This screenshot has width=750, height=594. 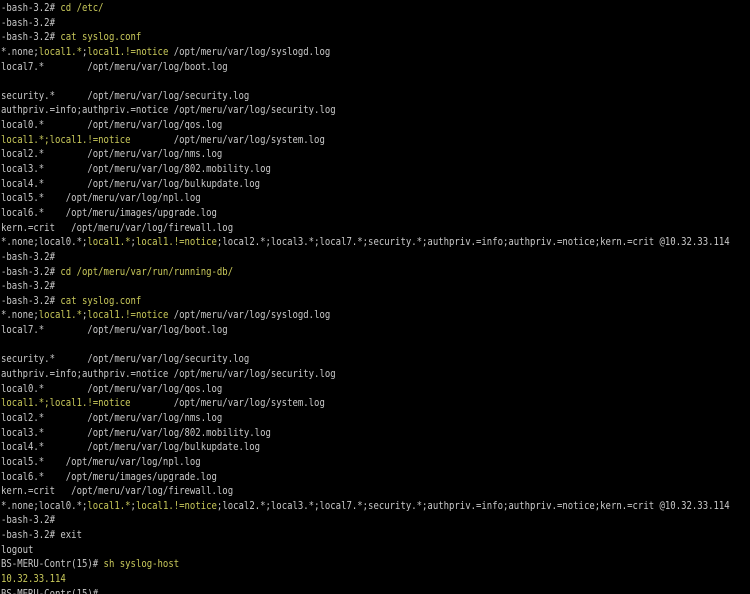 What do you see at coordinates (147, 272) in the screenshot?
I see `highlighted-text: cd /opt/meru/var/run/running-db/` at bounding box center [147, 272].